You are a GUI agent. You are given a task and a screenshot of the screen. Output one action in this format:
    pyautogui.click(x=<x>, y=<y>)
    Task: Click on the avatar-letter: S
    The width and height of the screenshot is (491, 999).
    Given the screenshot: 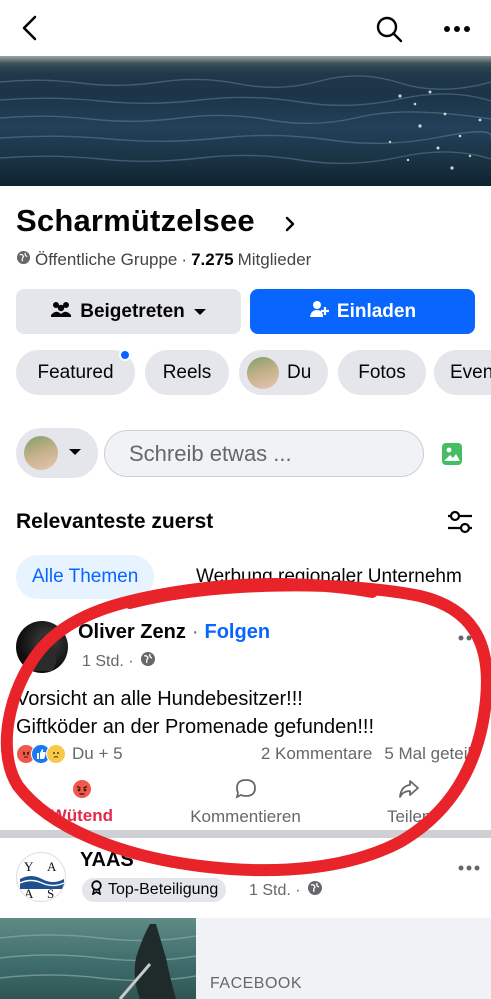 What is the action you would take?
    pyautogui.click(x=50, y=893)
    